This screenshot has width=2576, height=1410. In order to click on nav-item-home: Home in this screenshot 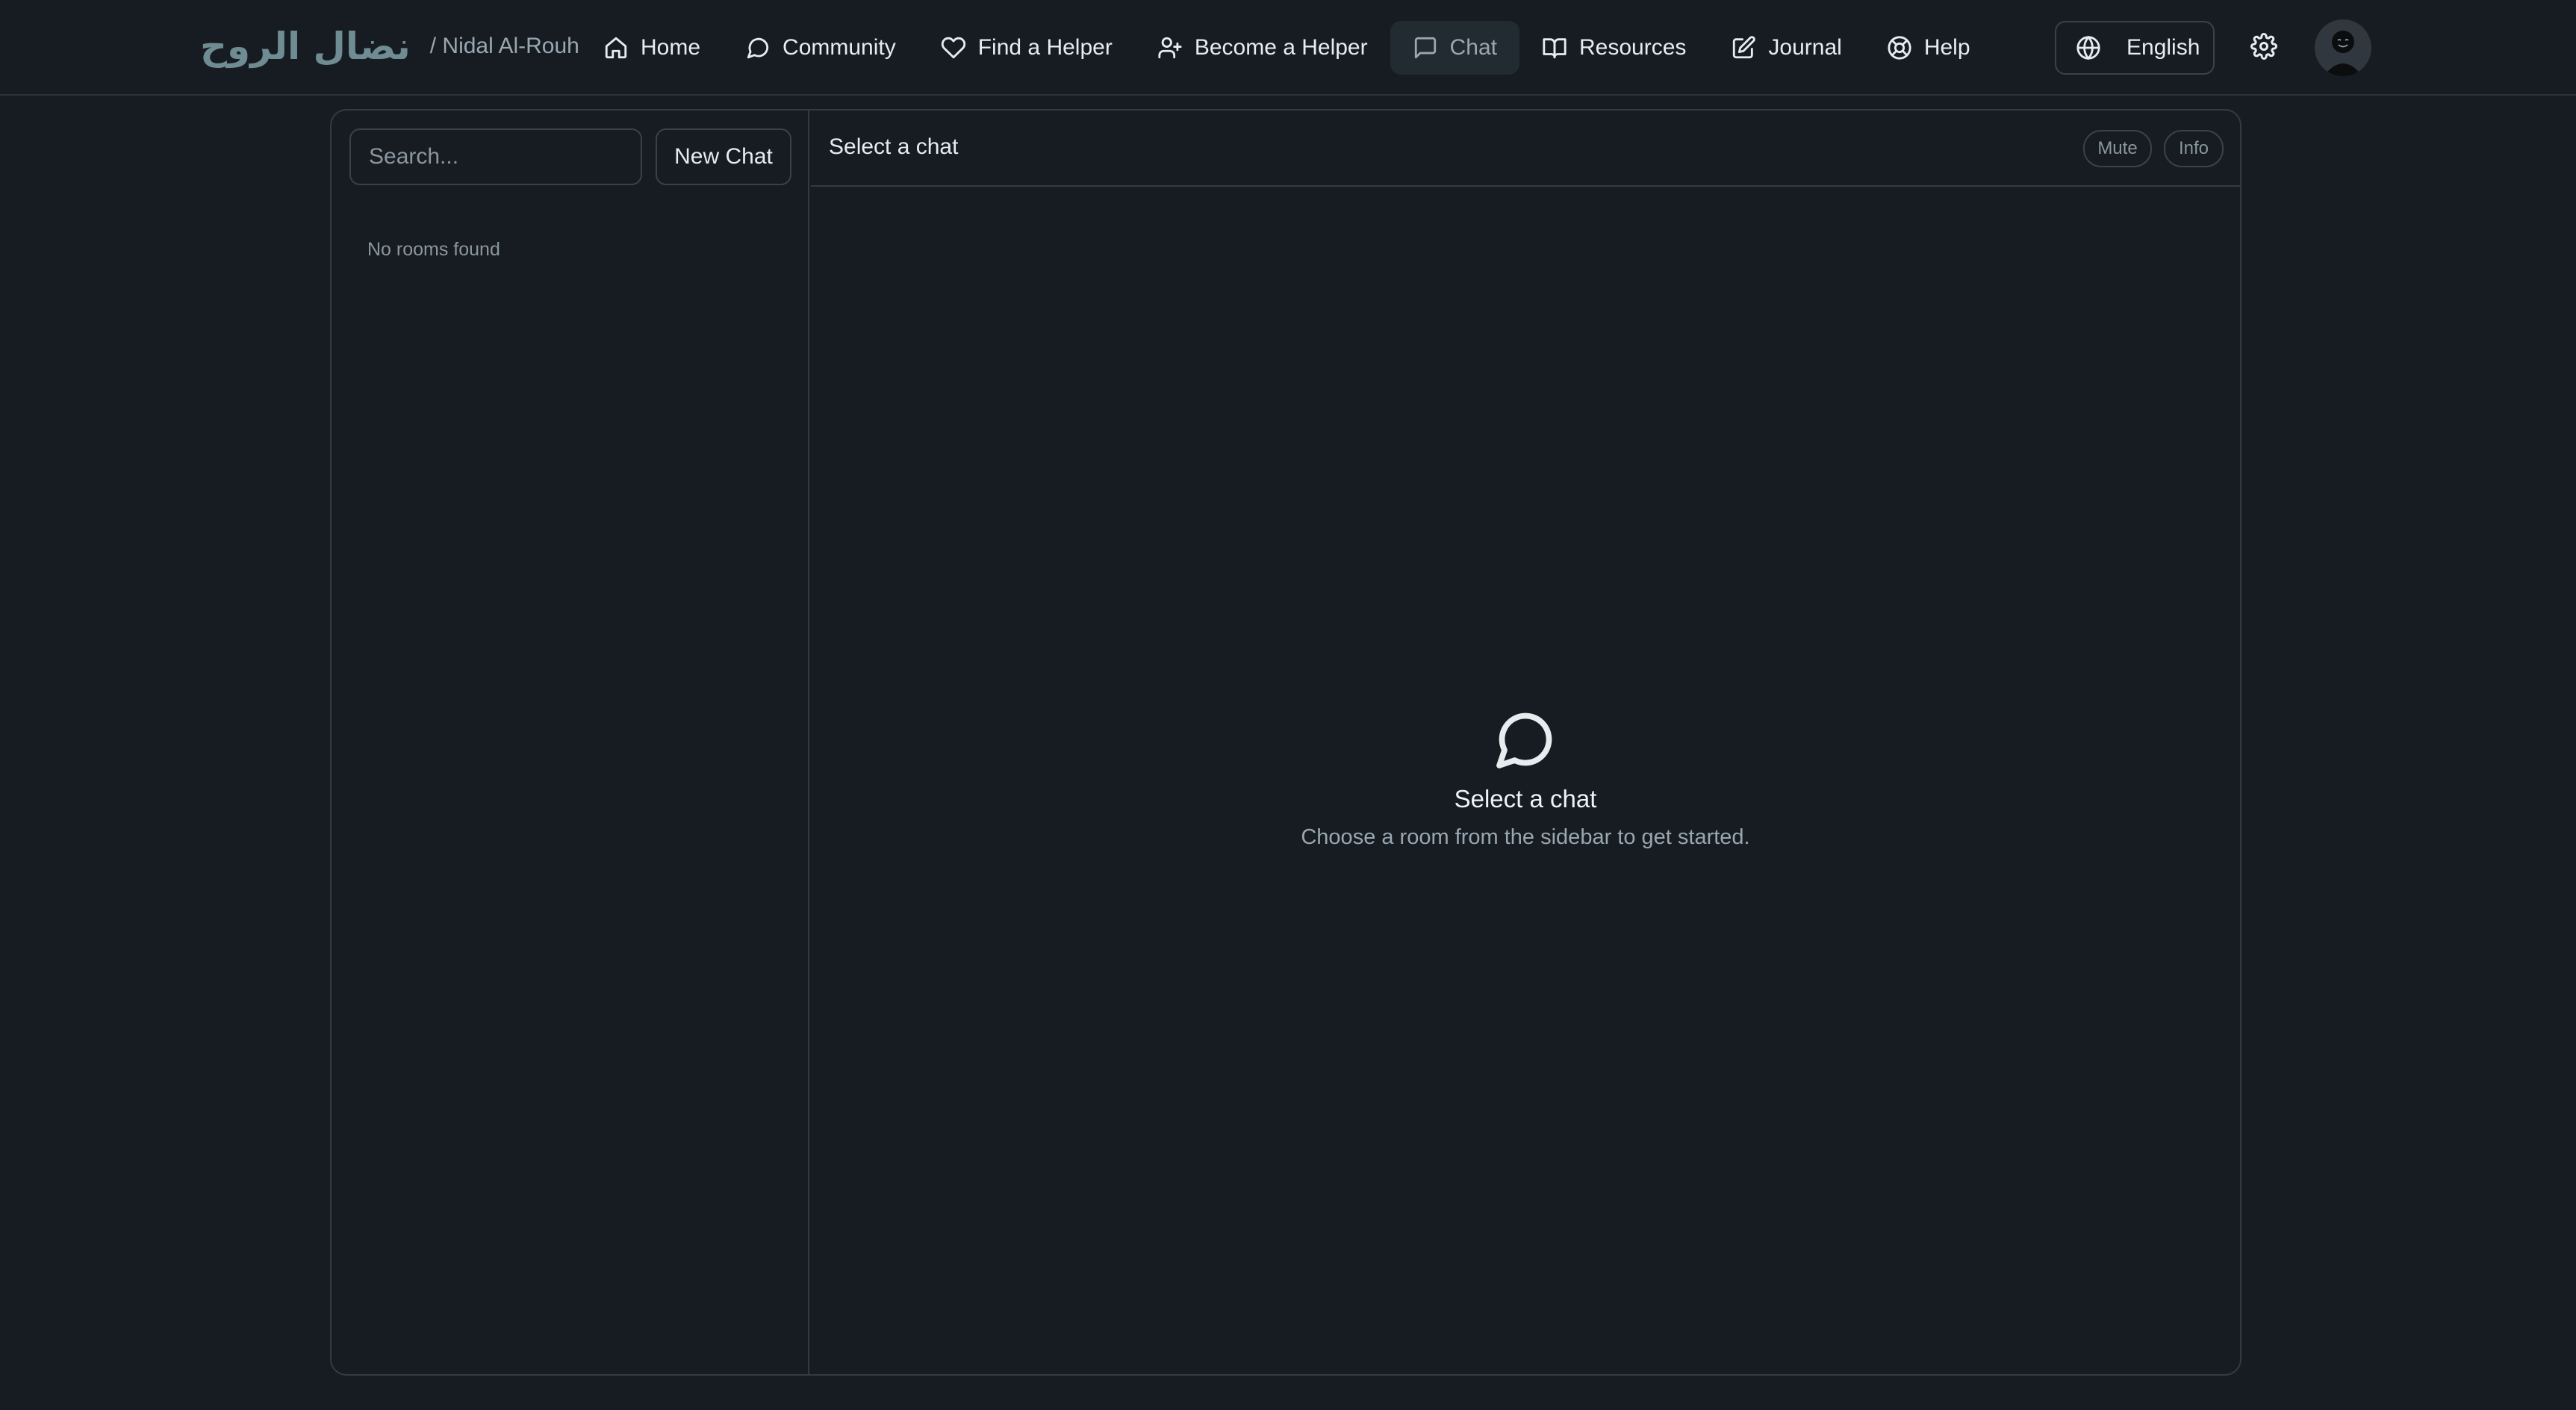, I will do `click(652, 48)`.